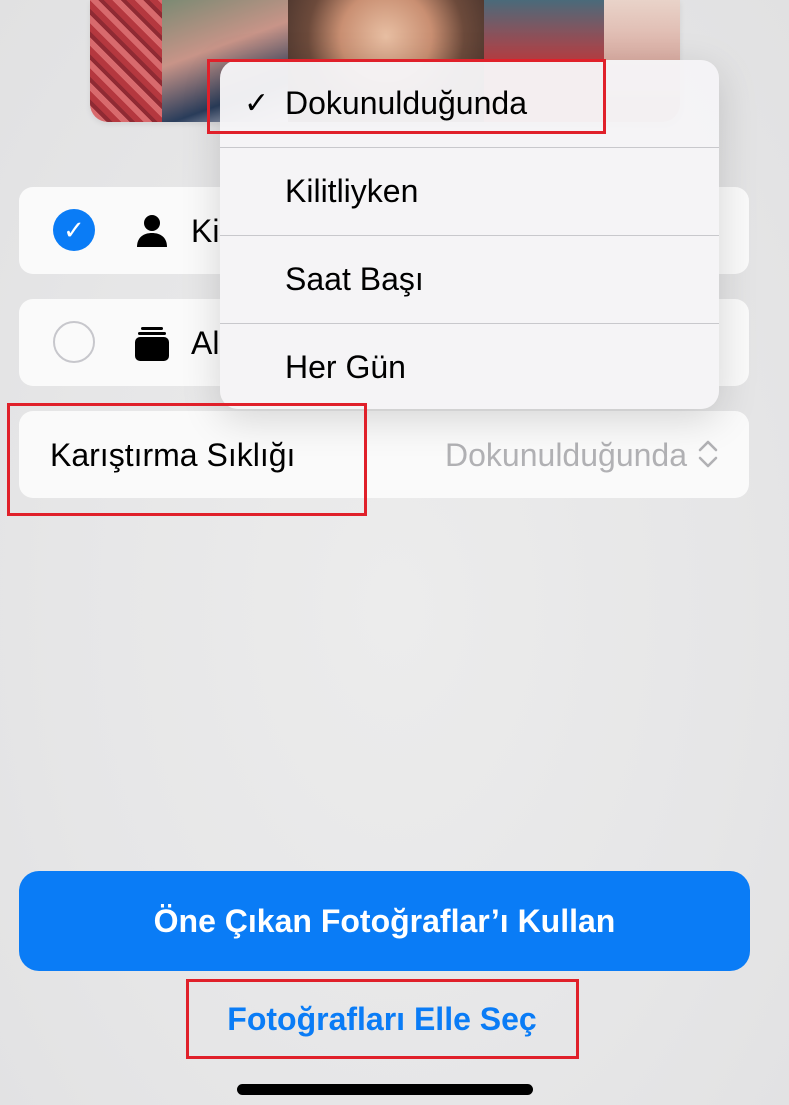  What do you see at coordinates (469, 191) in the screenshot?
I see `menu-item-on-lock: Kilitliyken` at bounding box center [469, 191].